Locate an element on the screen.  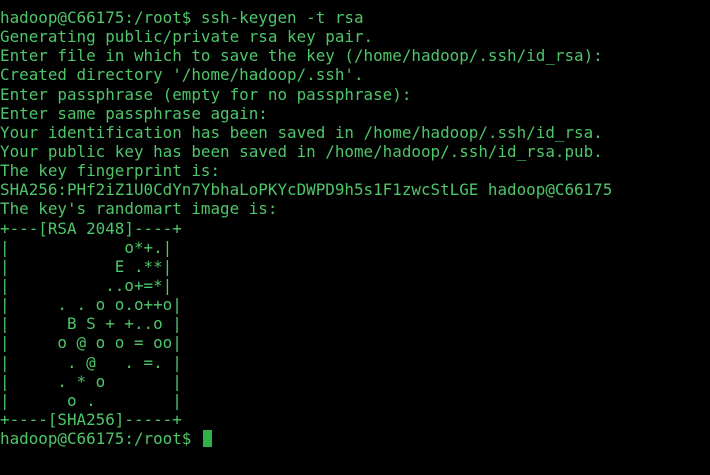
terminal-line: hadoop@C66175:/root$ ssh-keygen -t rsa is located at coordinates (182, 17).